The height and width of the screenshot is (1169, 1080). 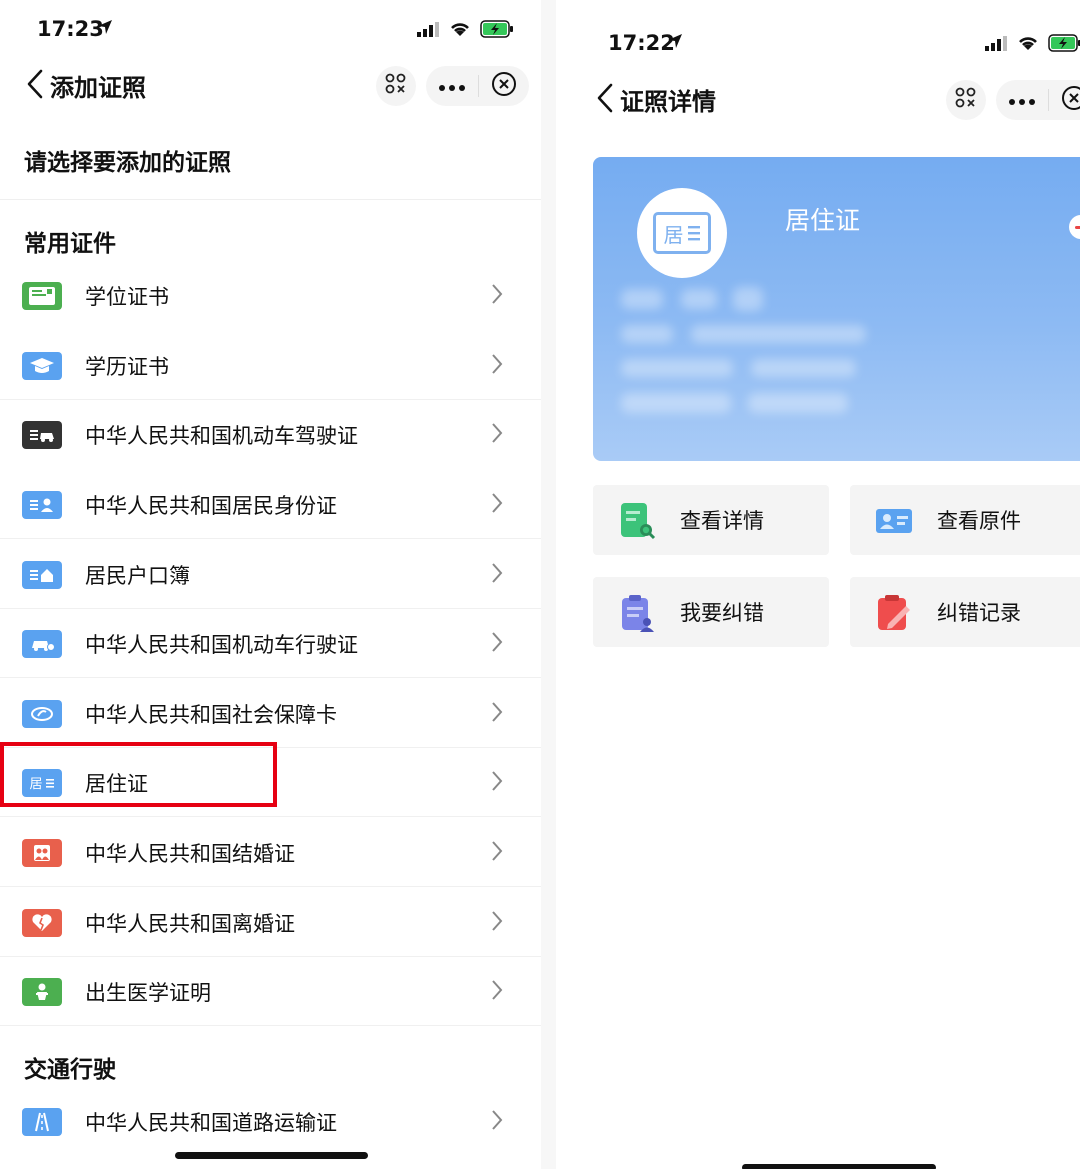 What do you see at coordinates (211, 1122) in the screenshot?
I see `list-item-label: 中华人民共和国道路运输证` at bounding box center [211, 1122].